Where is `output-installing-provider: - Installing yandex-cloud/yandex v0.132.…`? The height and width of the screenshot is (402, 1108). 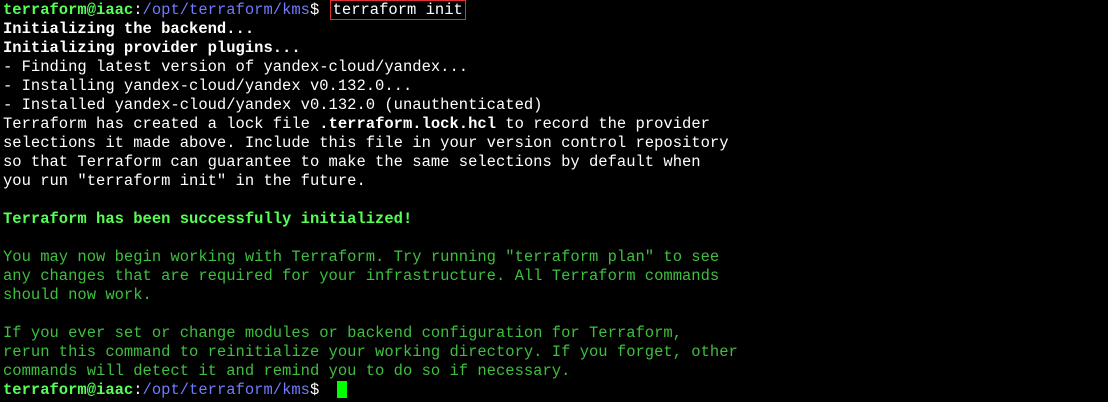
output-installing-provider: - Installing yandex-cloud/yandex v0.132.… is located at coordinates (208, 86).